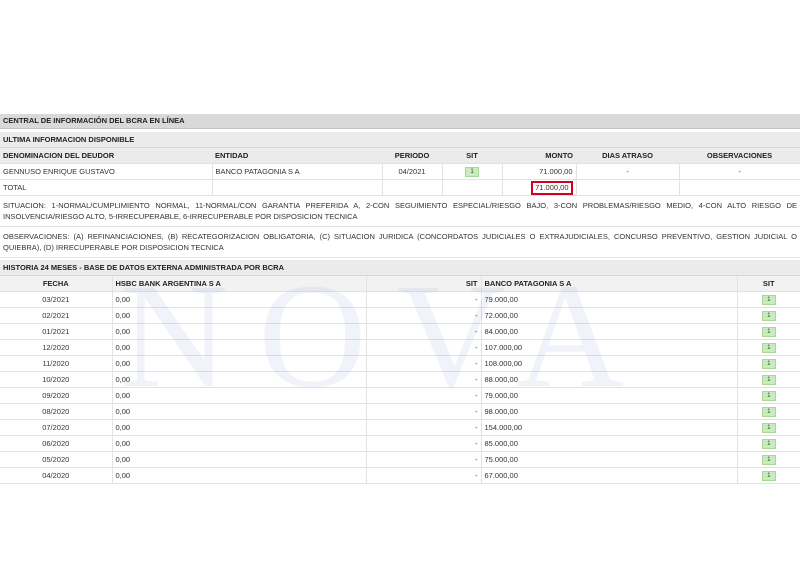 The width and height of the screenshot is (800, 579). I want to click on cell-fecha: 09/2020, so click(56, 395).